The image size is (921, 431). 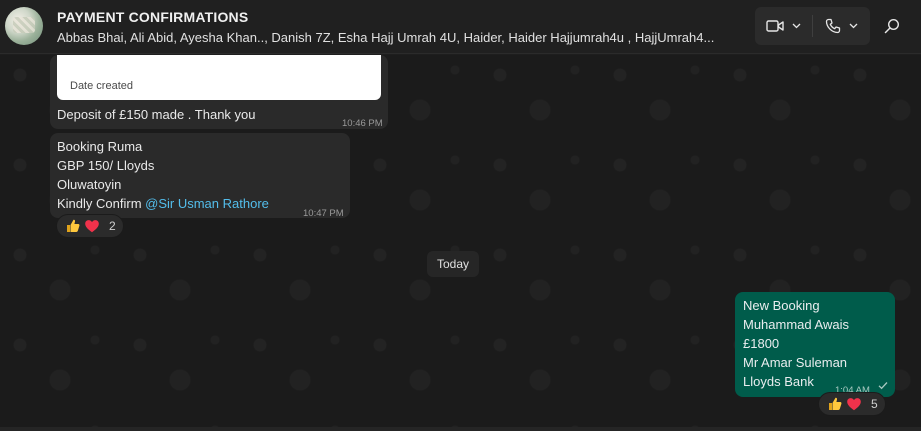 What do you see at coordinates (101, 86) in the screenshot?
I see `image-caption: Date created` at bounding box center [101, 86].